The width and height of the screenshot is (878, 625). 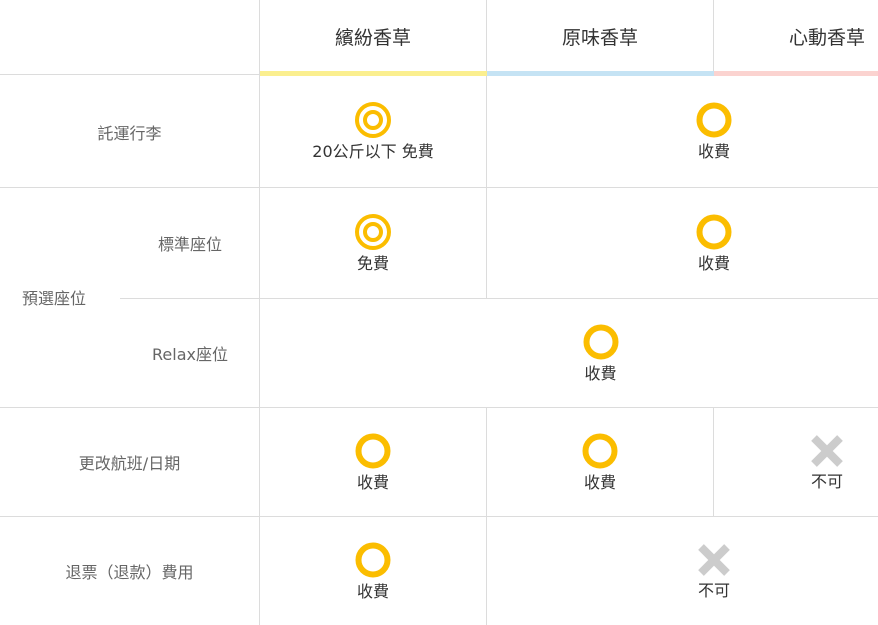 What do you see at coordinates (796, 462) in the screenshot?
I see `cell-change-plan3: 不可` at bounding box center [796, 462].